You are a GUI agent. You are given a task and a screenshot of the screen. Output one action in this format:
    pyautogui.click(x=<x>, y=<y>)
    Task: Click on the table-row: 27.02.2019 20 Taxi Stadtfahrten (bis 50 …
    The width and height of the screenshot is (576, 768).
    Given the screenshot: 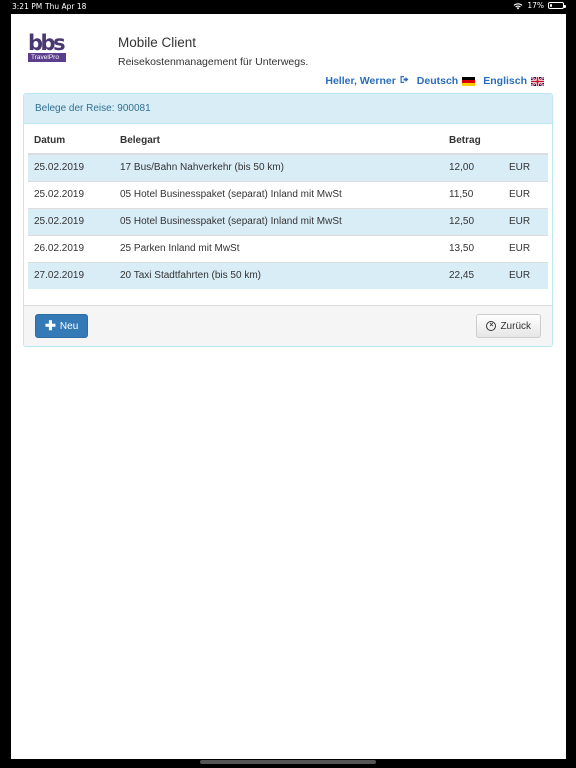 What is the action you would take?
    pyautogui.click(x=288, y=275)
    